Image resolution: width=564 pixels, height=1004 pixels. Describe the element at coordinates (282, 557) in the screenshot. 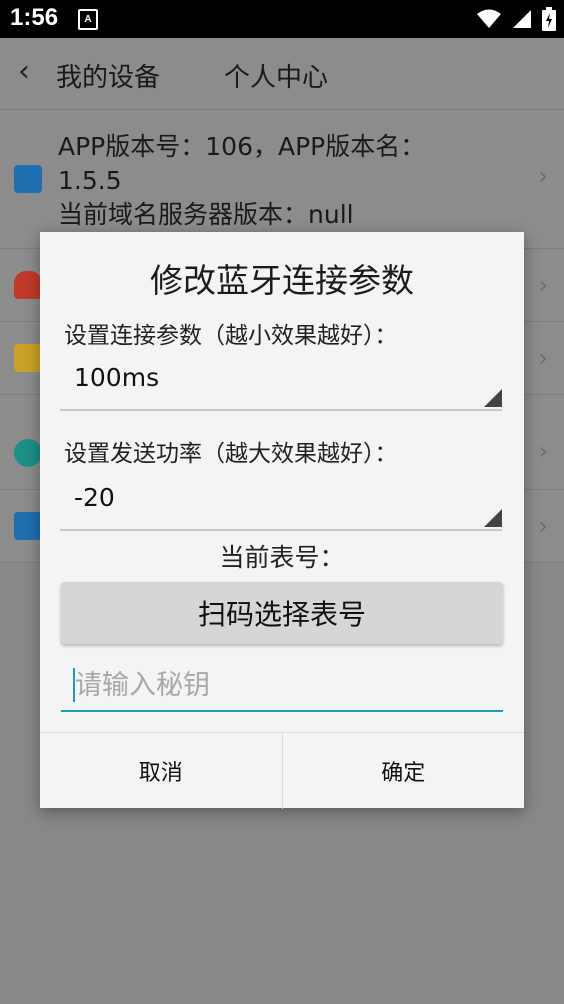

I see `current-meter-label: 当前表号：` at that location.